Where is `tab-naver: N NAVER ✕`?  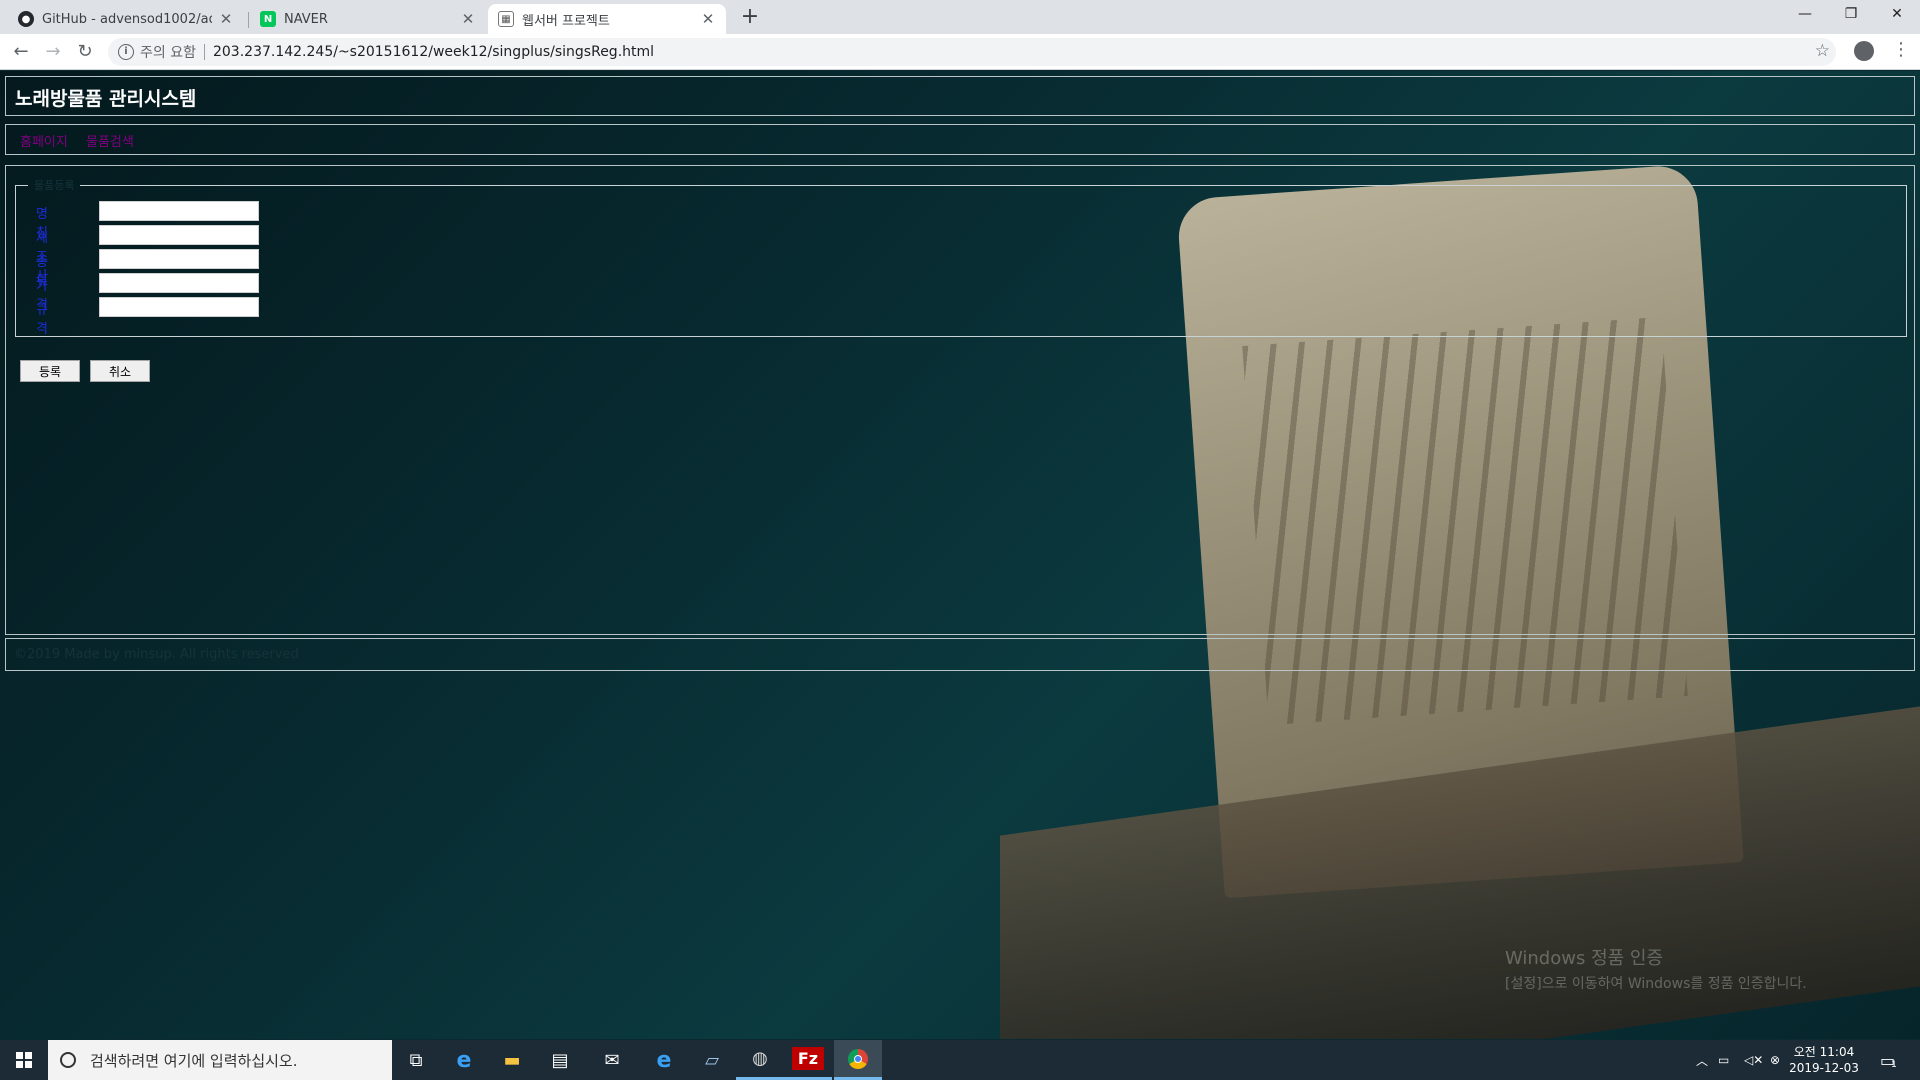
tab-naver: N NAVER ✕ is located at coordinates (368, 19).